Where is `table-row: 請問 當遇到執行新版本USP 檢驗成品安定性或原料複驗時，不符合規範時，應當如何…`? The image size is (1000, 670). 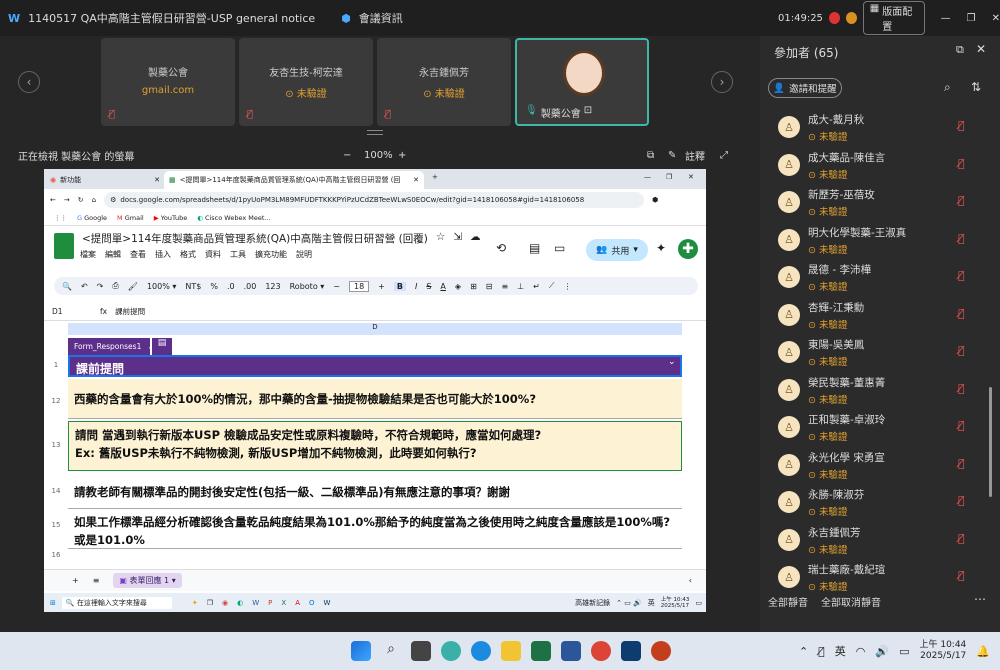
table-row: 請問 當遇到執行新版本USP 檢驗成品安定性或原料複驗時，不符合規範時，應當如何… is located at coordinates (375, 446).